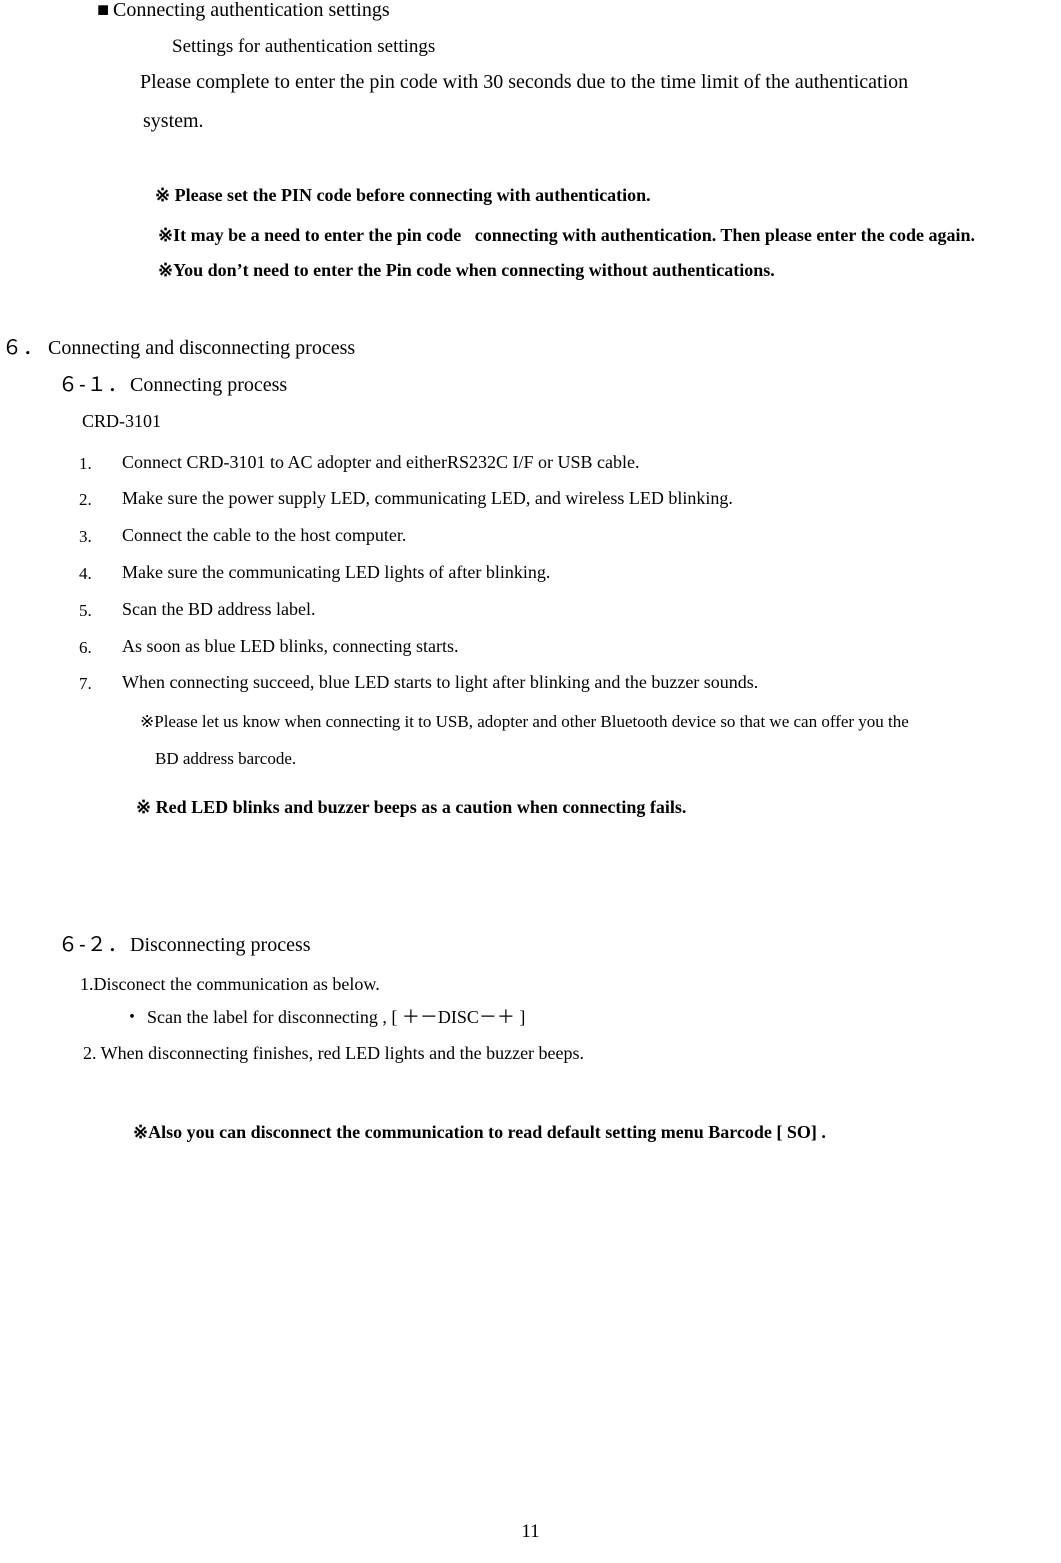 The width and height of the screenshot is (1061, 1563). I want to click on auth-paragraph-line-2: system., so click(173, 121).